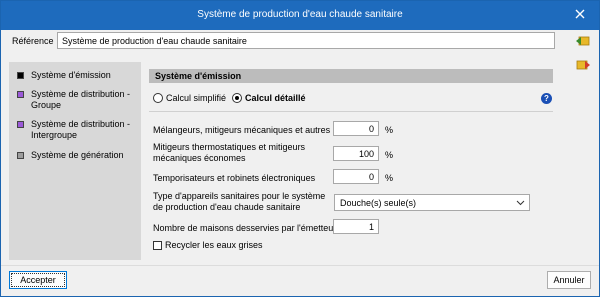 Image resolution: width=600 pixels, height=297 pixels. Describe the element at coordinates (306, 40) in the screenshot. I see `reference-input` at that location.